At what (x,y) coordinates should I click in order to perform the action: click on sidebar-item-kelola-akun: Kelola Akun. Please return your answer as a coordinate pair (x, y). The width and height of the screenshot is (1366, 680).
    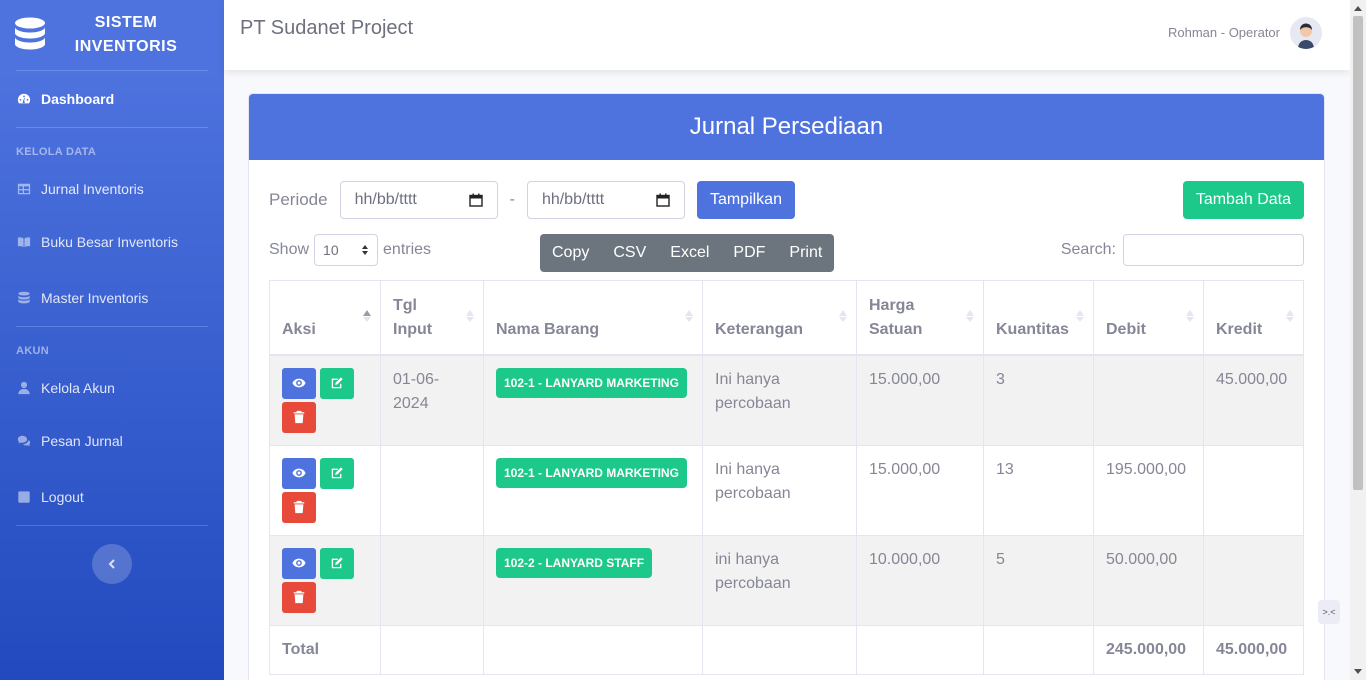
    Looking at the image, I should click on (112, 388).